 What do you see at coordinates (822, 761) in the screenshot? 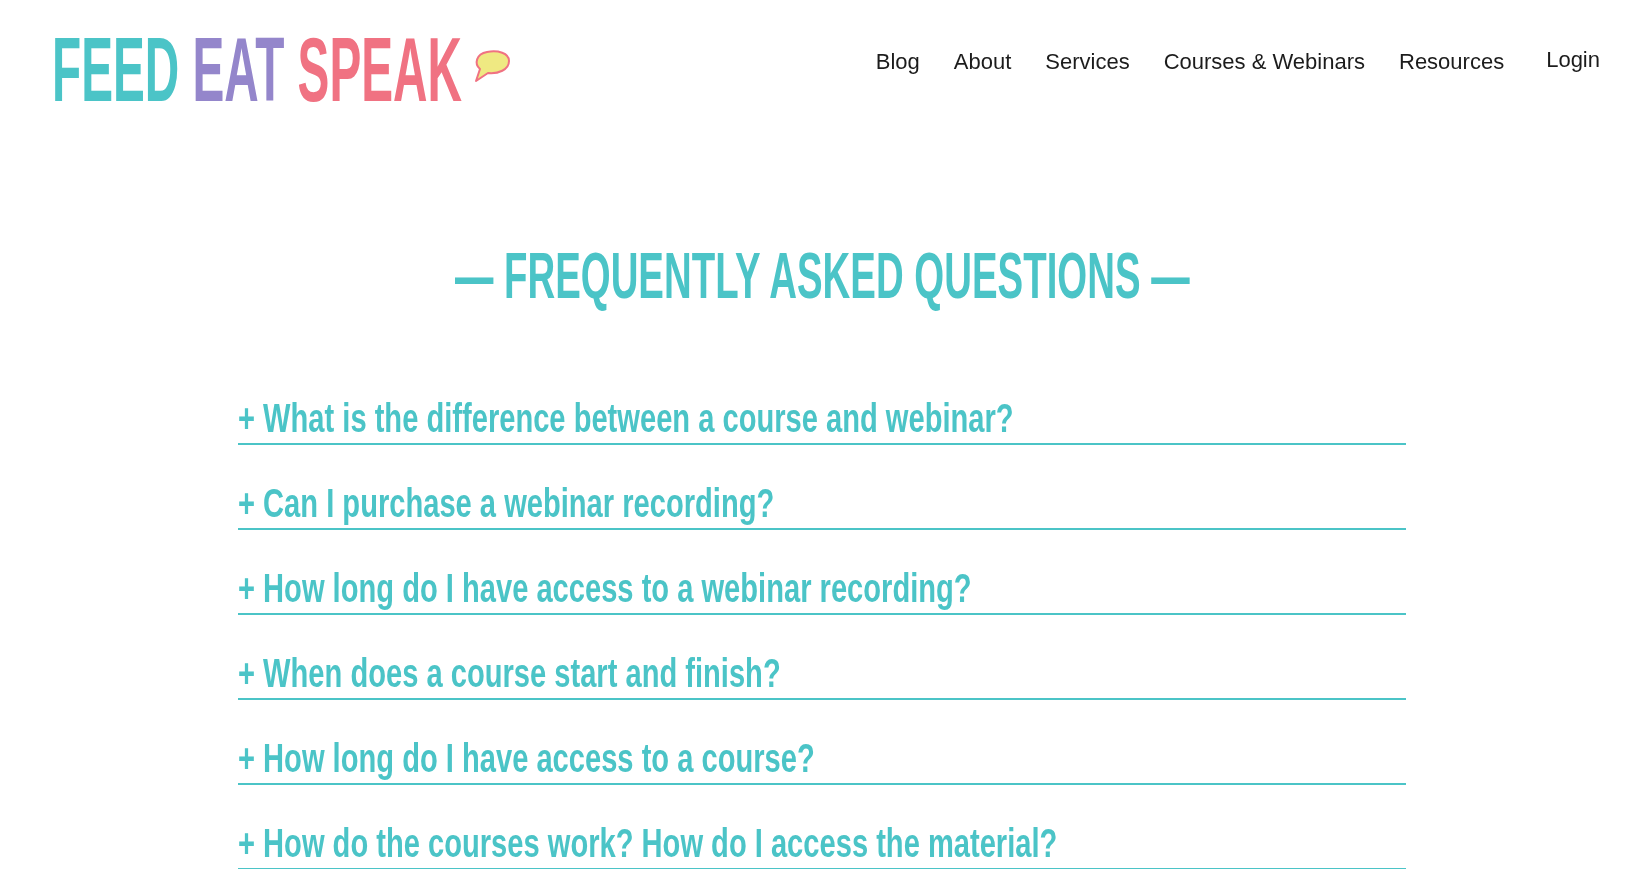
I see `faq-question: + How long do I have access to a course?` at bounding box center [822, 761].